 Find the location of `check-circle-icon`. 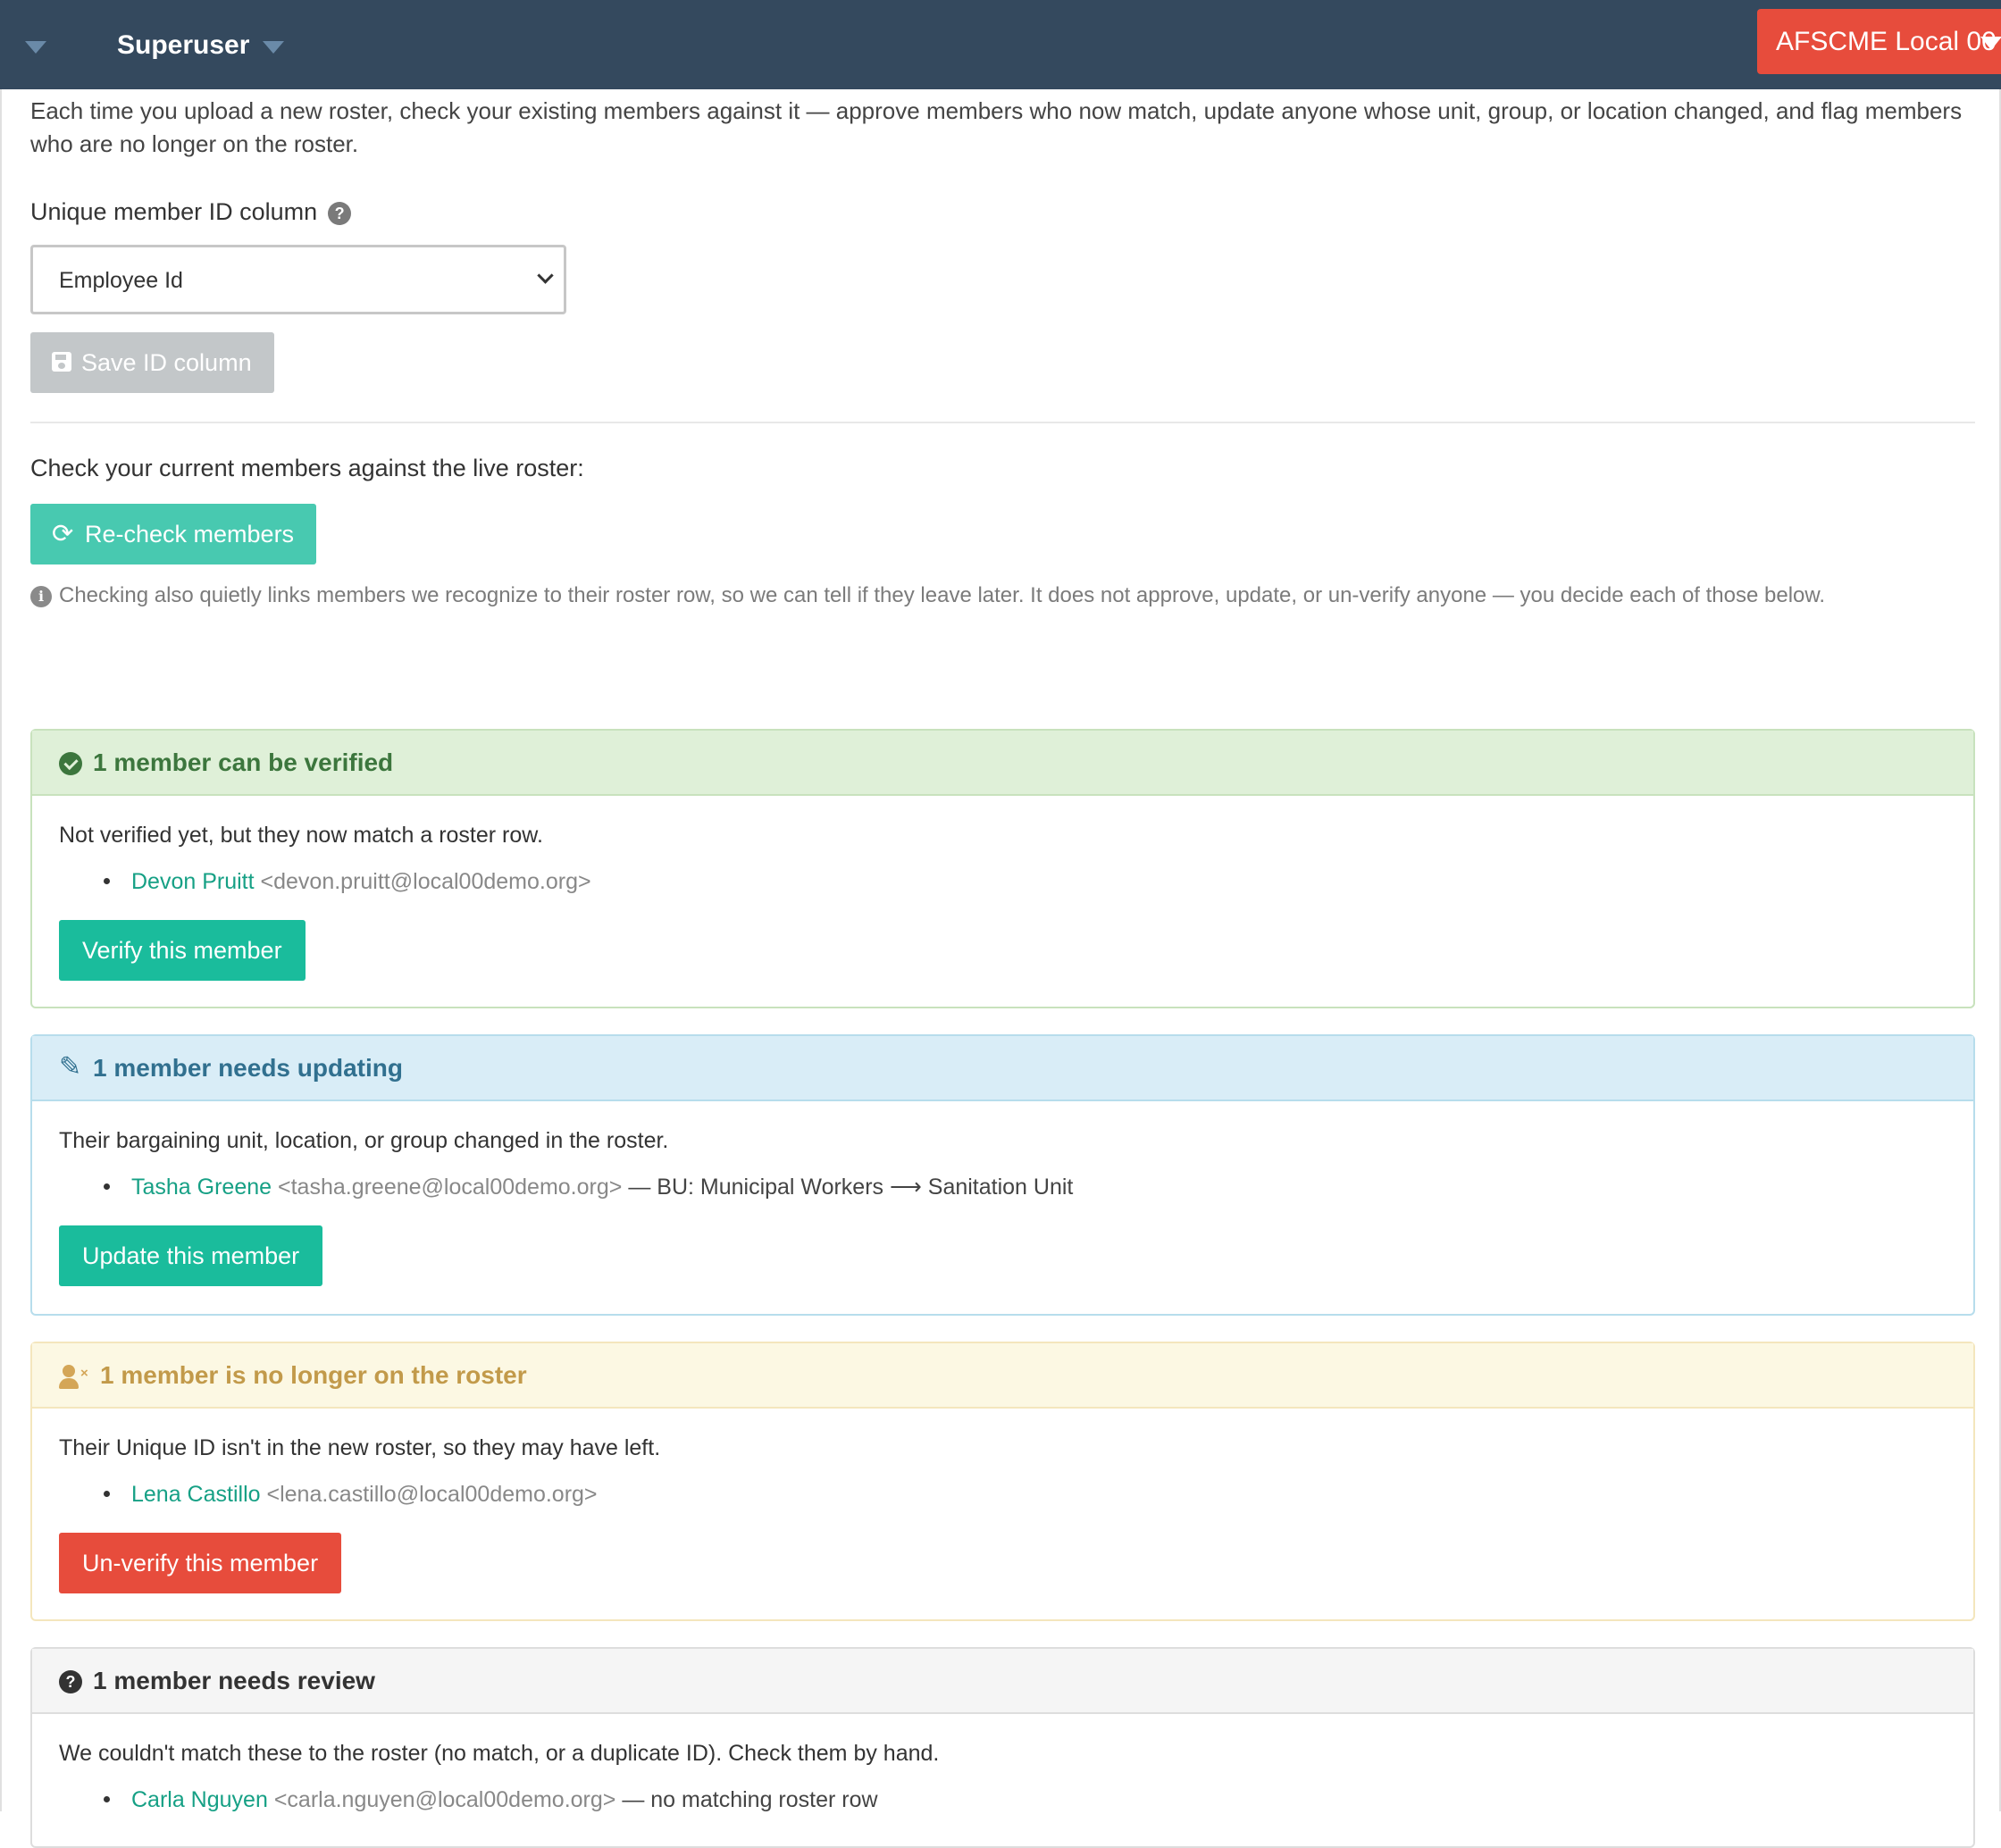

check-circle-icon is located at coordinates (70, 763).